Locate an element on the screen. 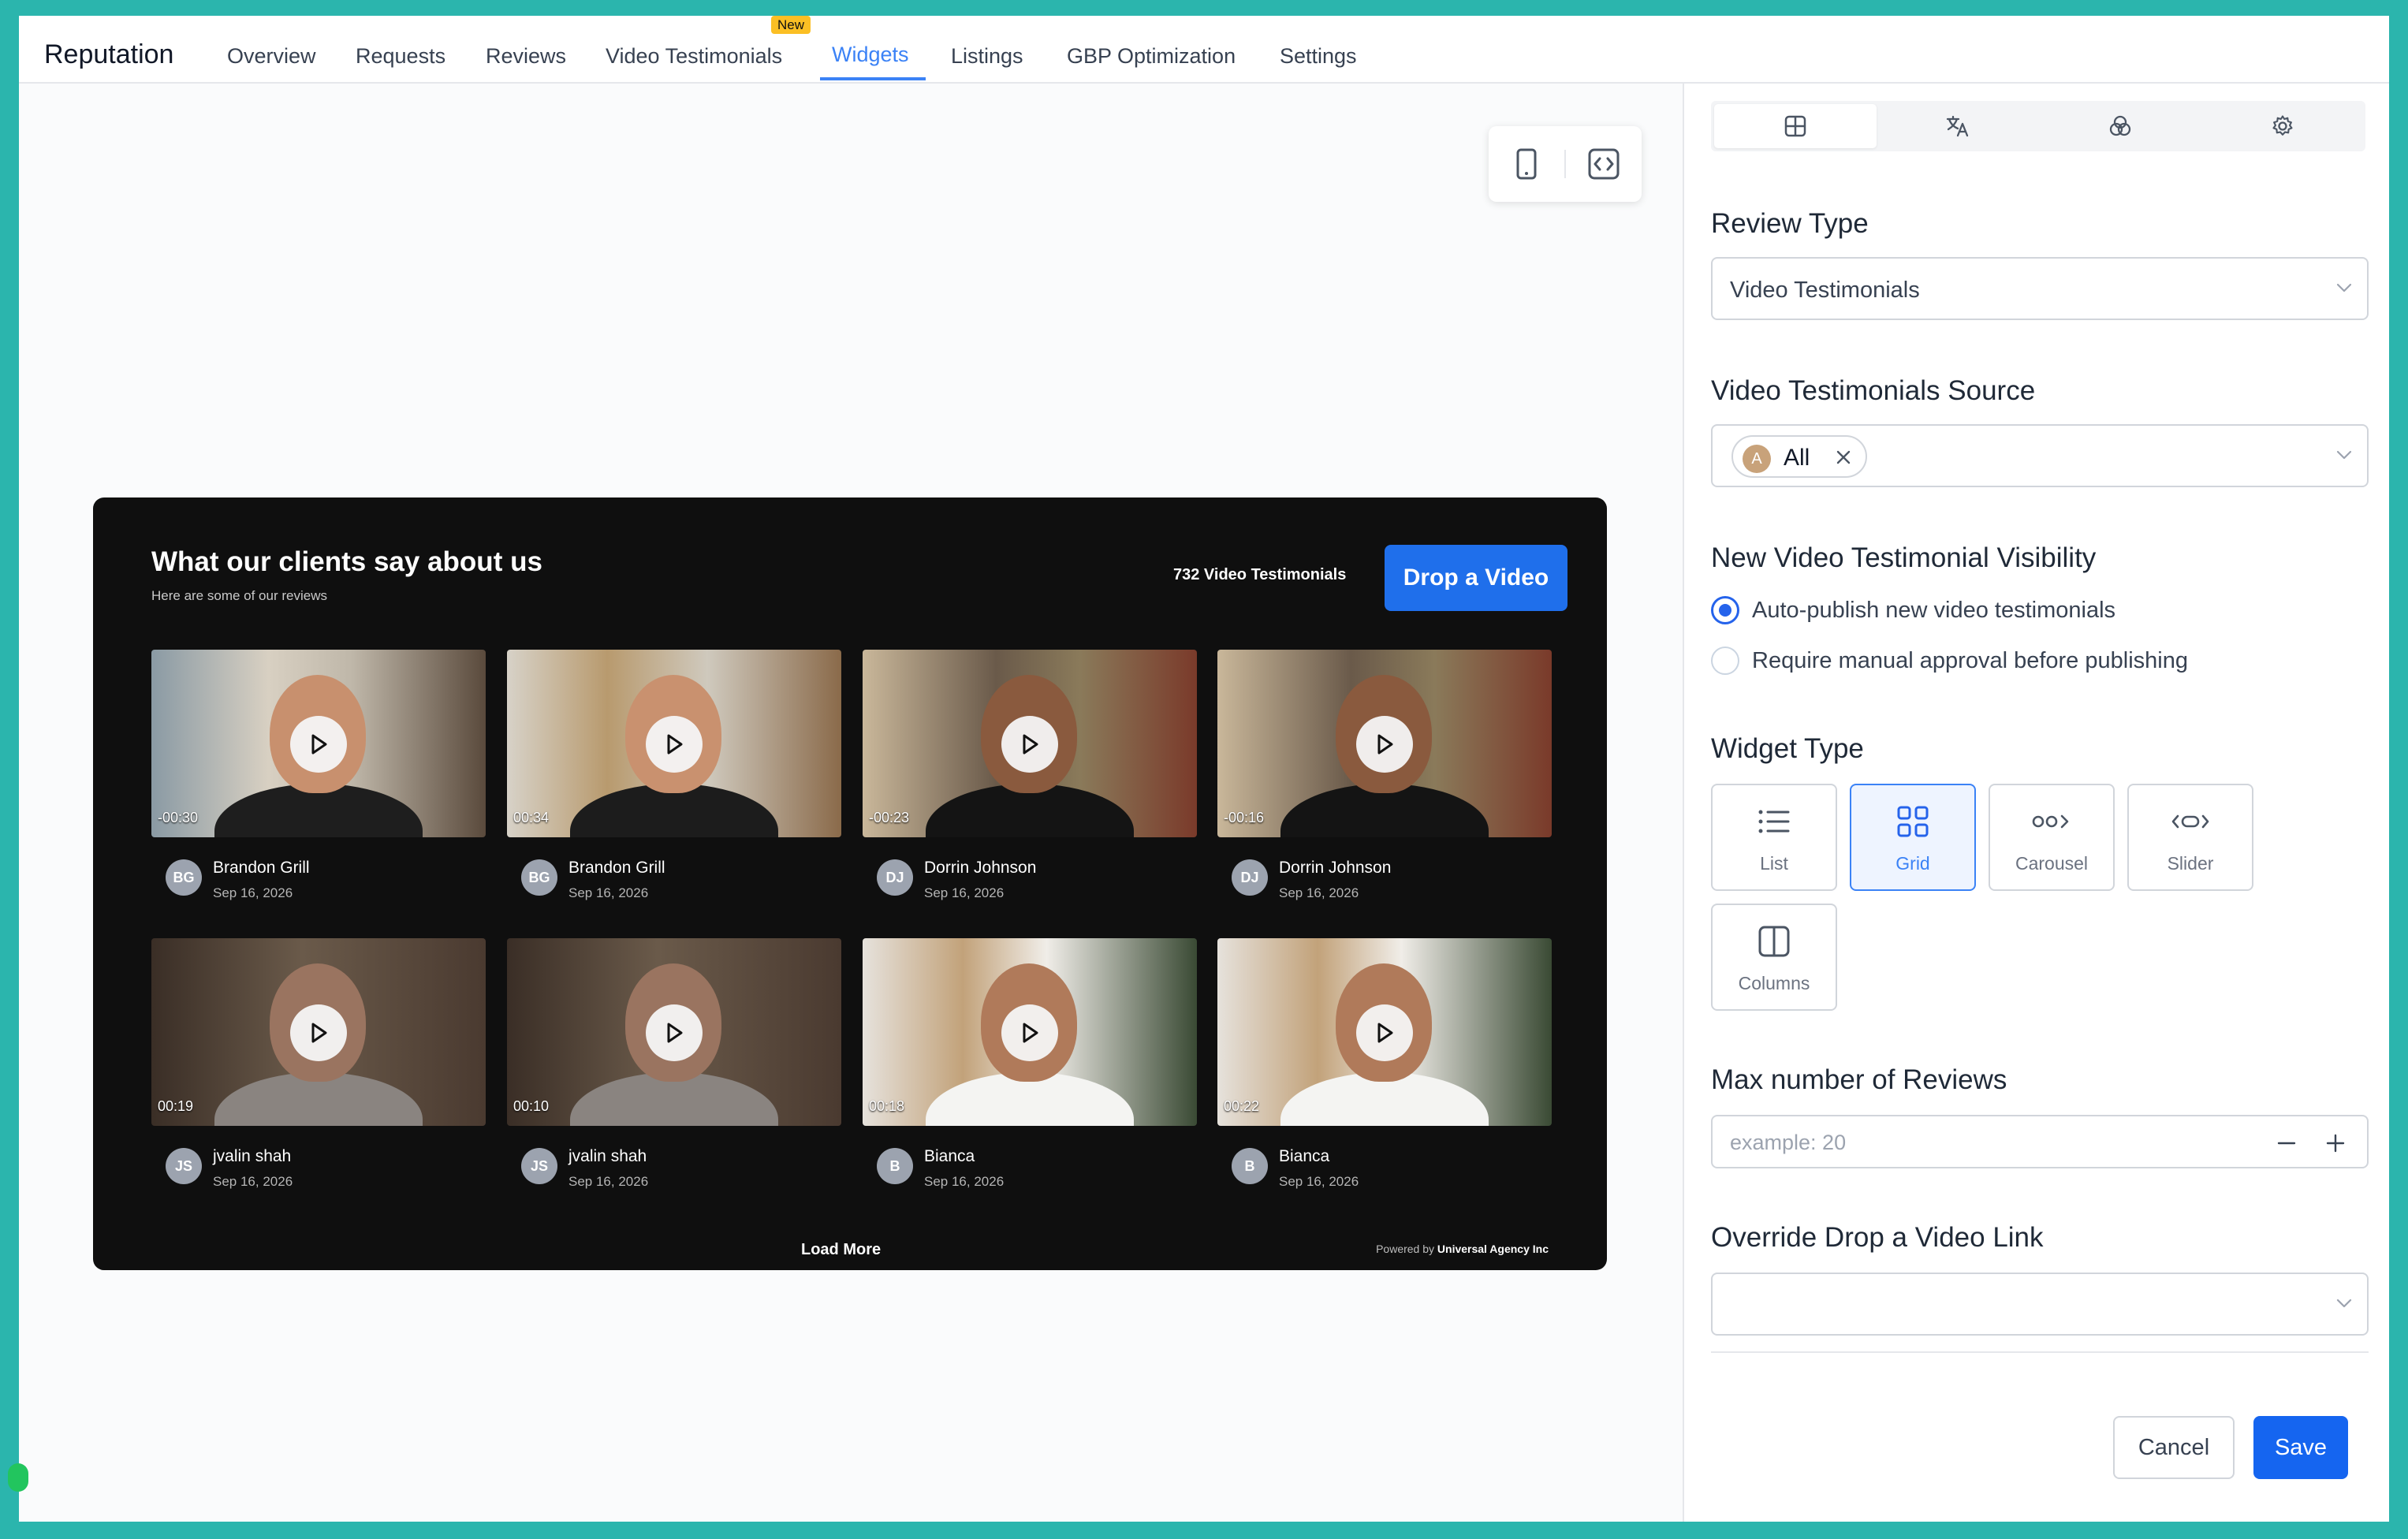  palette-icon is located at coordinates (2120, 125).